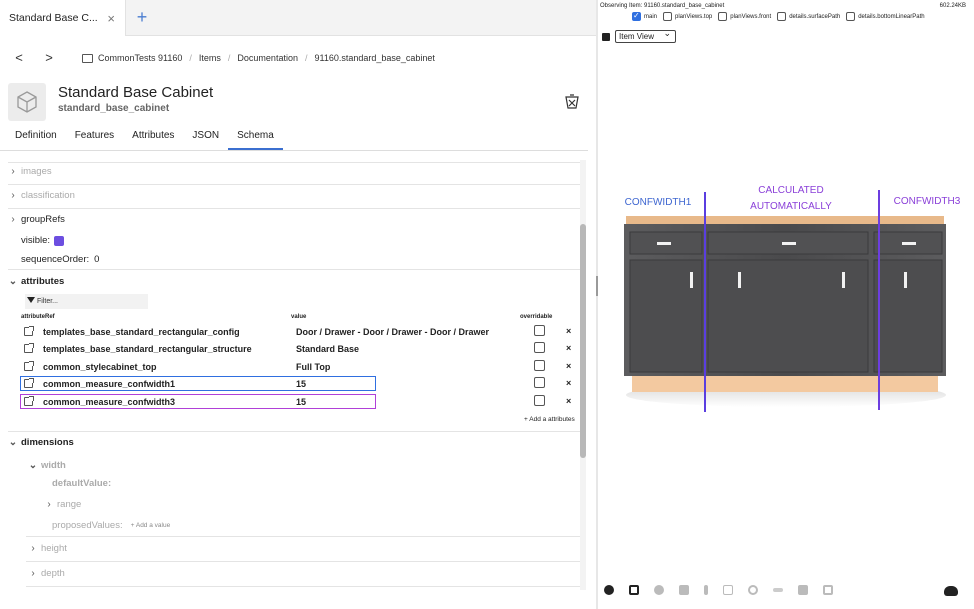  I want to click on node-depth: › depth, so click(46, 573).